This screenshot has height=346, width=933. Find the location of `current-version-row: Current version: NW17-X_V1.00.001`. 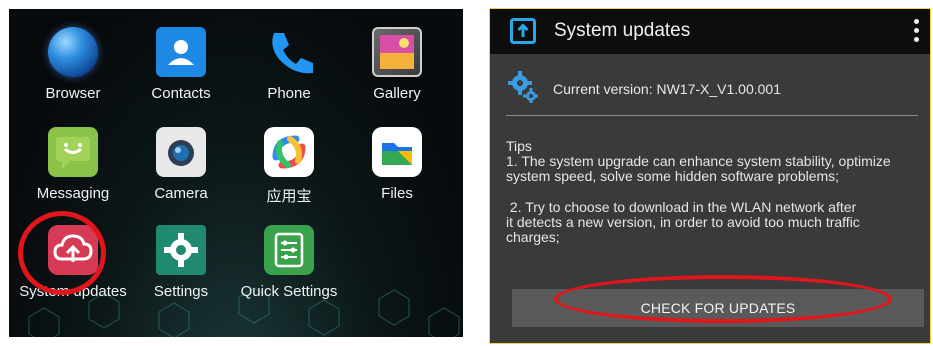

current-version-row: Current version: NW17-X_V1.00.001 is located at coordinates (718, 89).